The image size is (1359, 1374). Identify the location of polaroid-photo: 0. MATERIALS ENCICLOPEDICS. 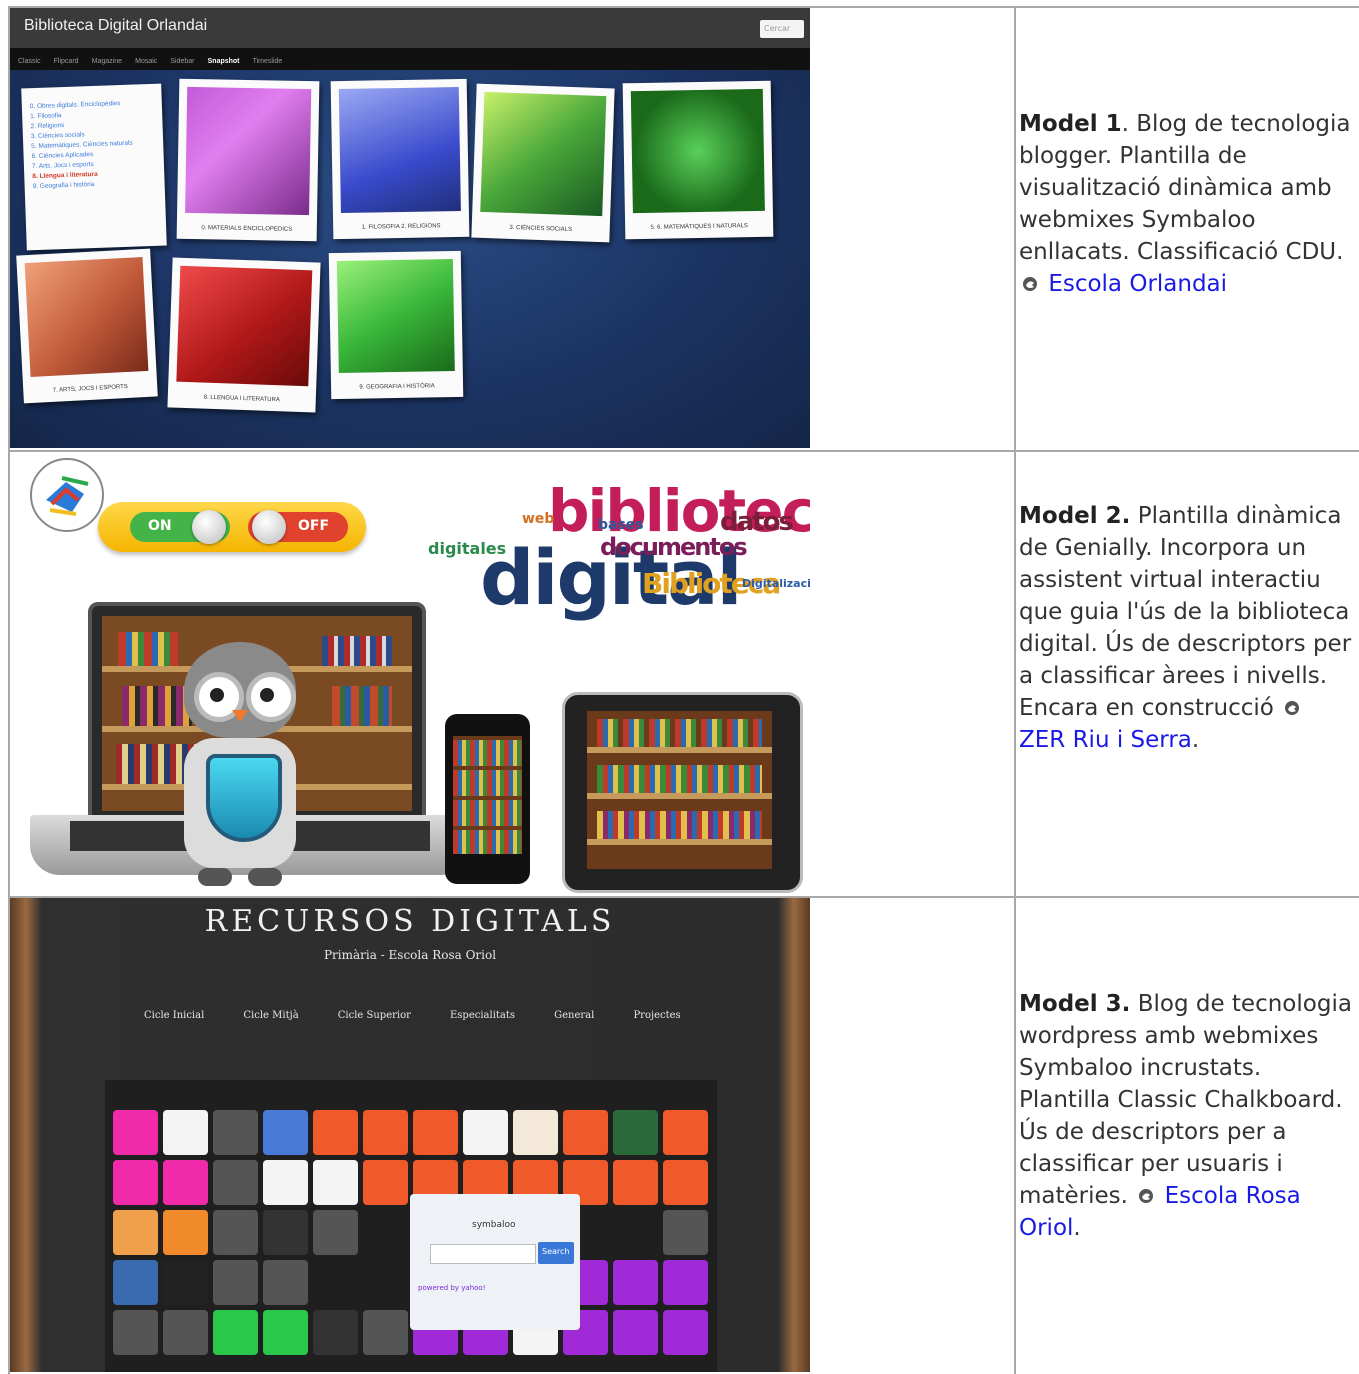
(248, 160).